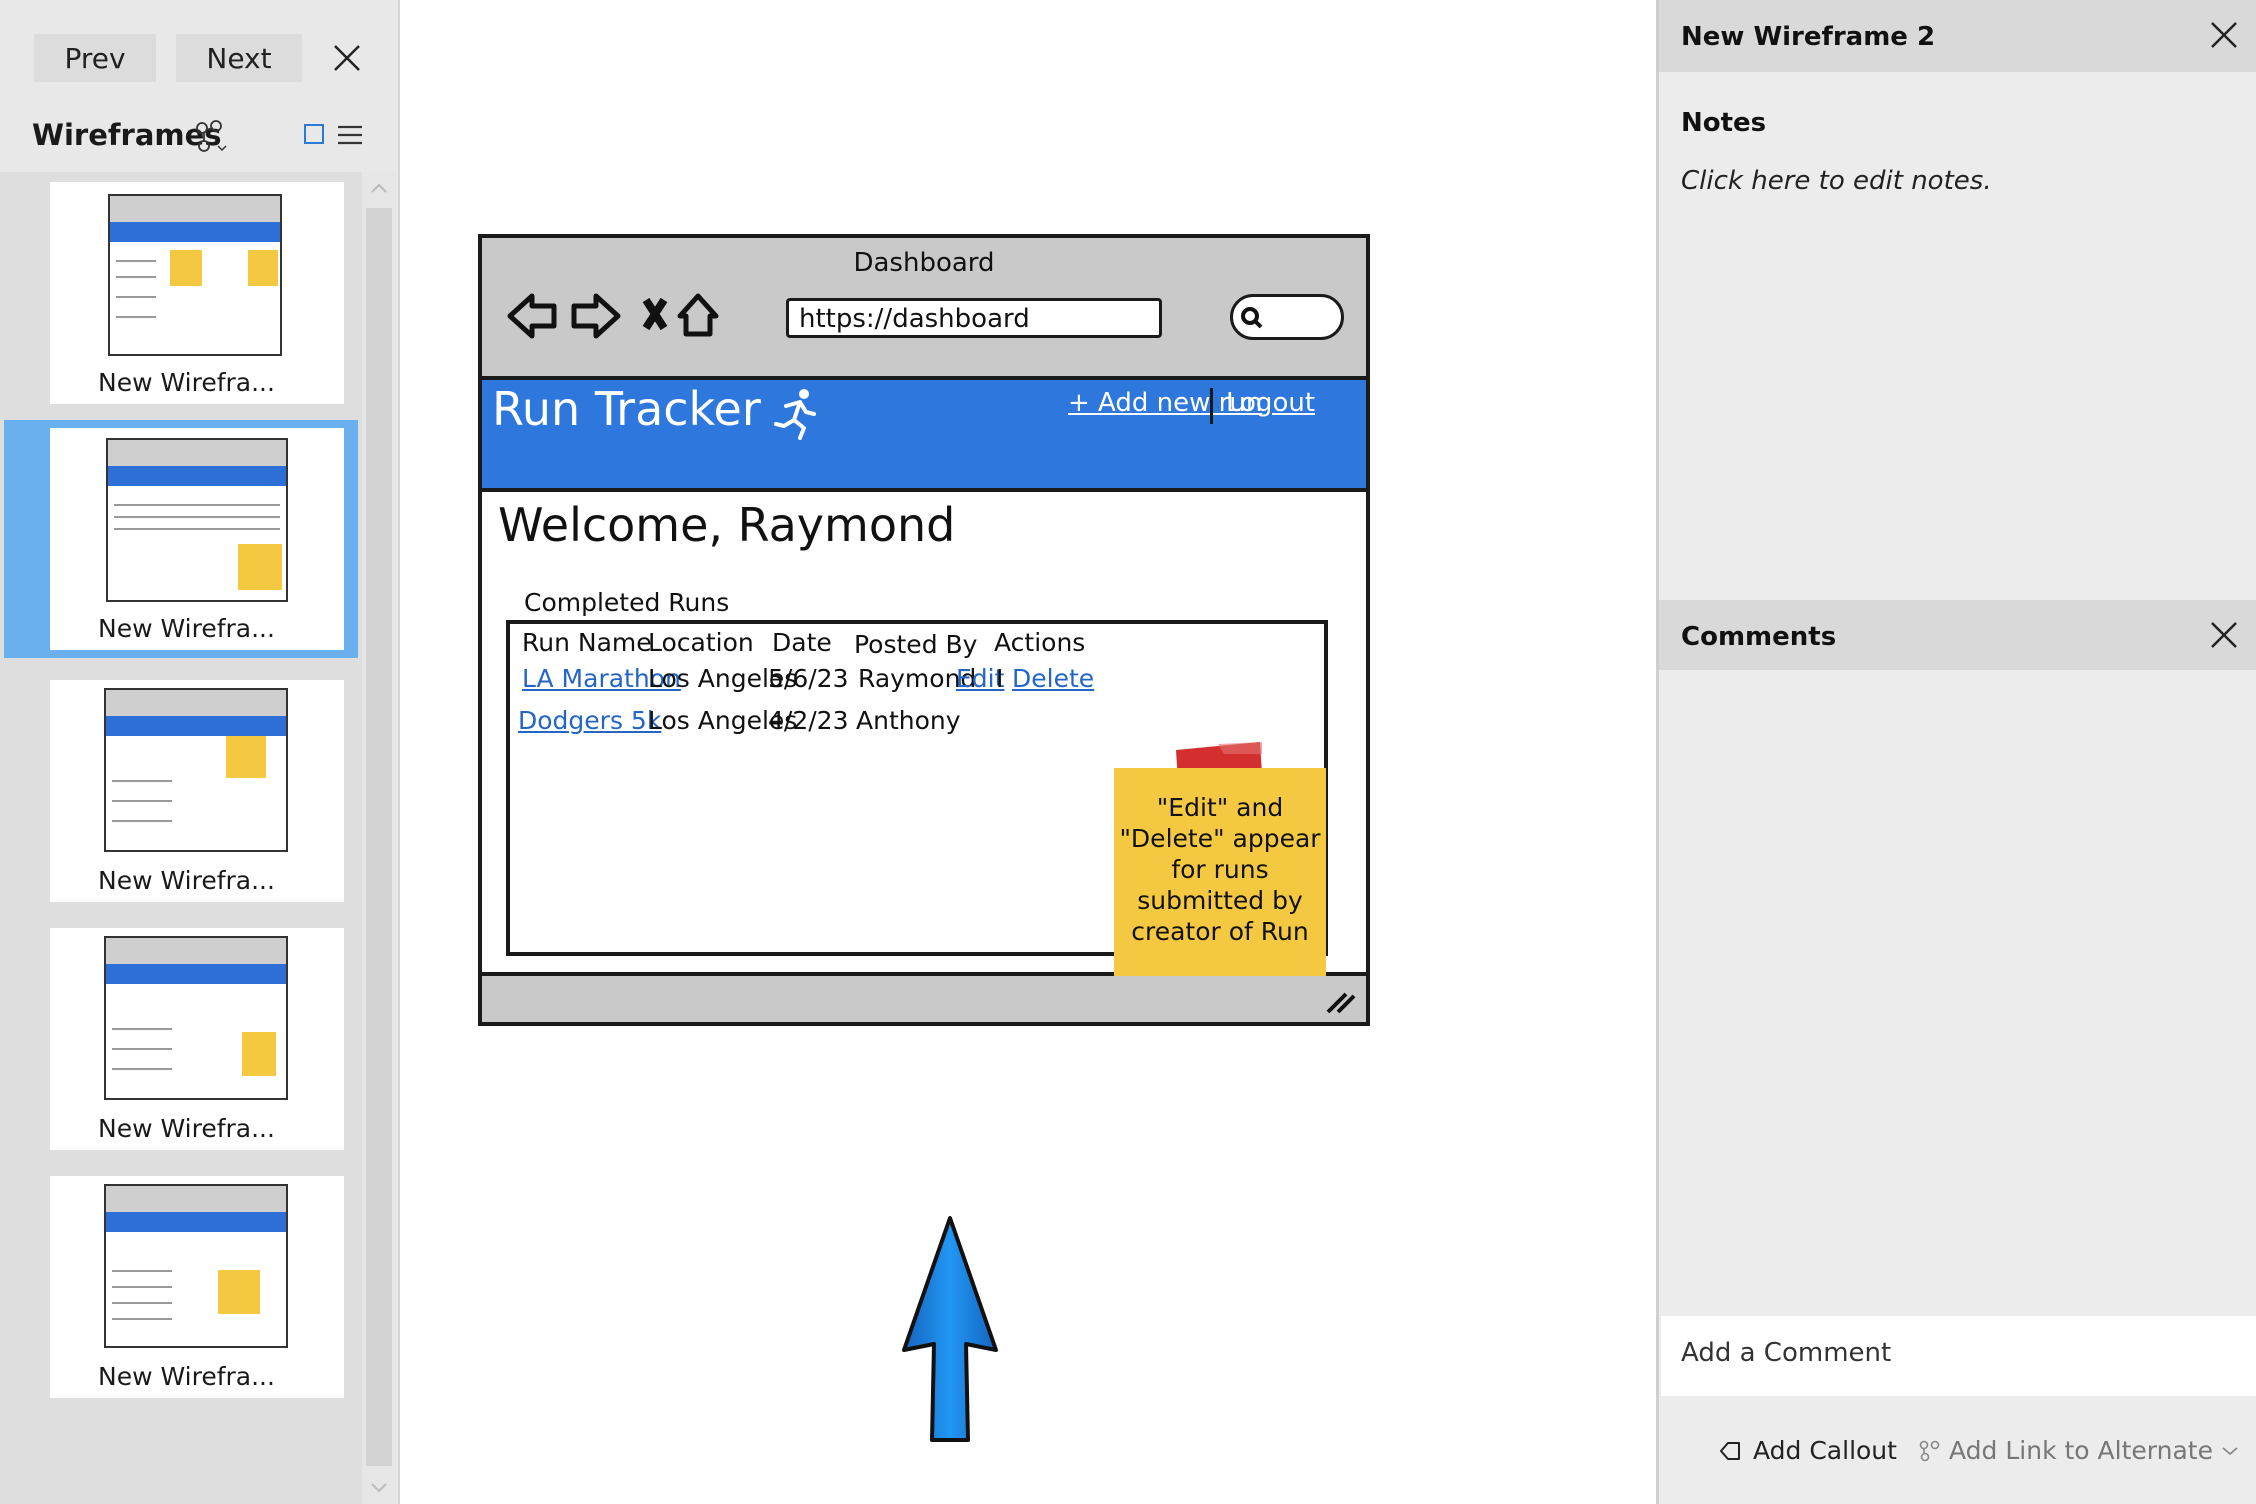  I want to click on grid-view-icon, so click(314, 134).